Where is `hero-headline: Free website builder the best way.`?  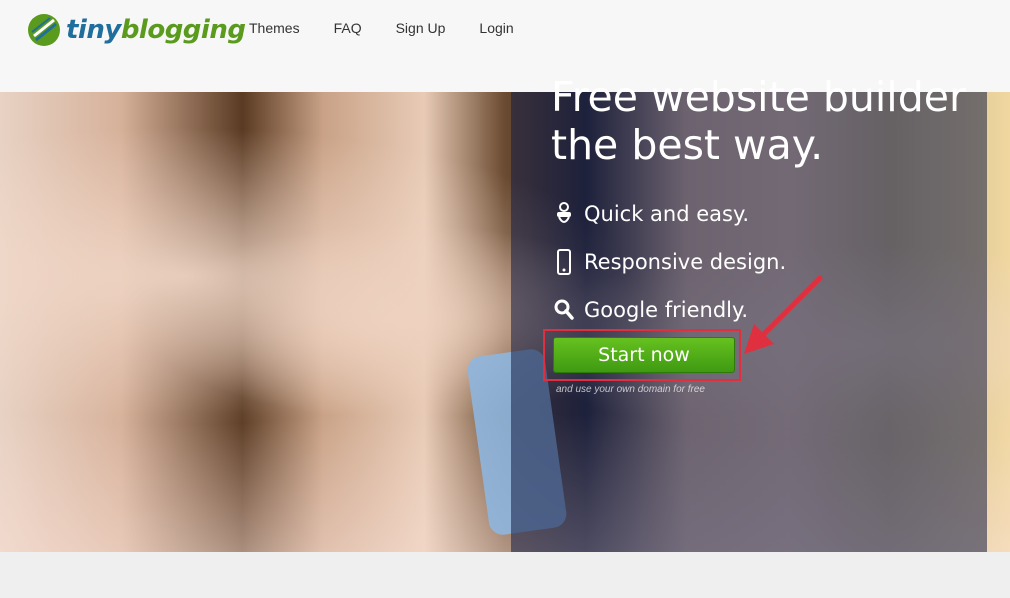
hero-headline: Free website builder the best way. is located at coordinates (758, 121).